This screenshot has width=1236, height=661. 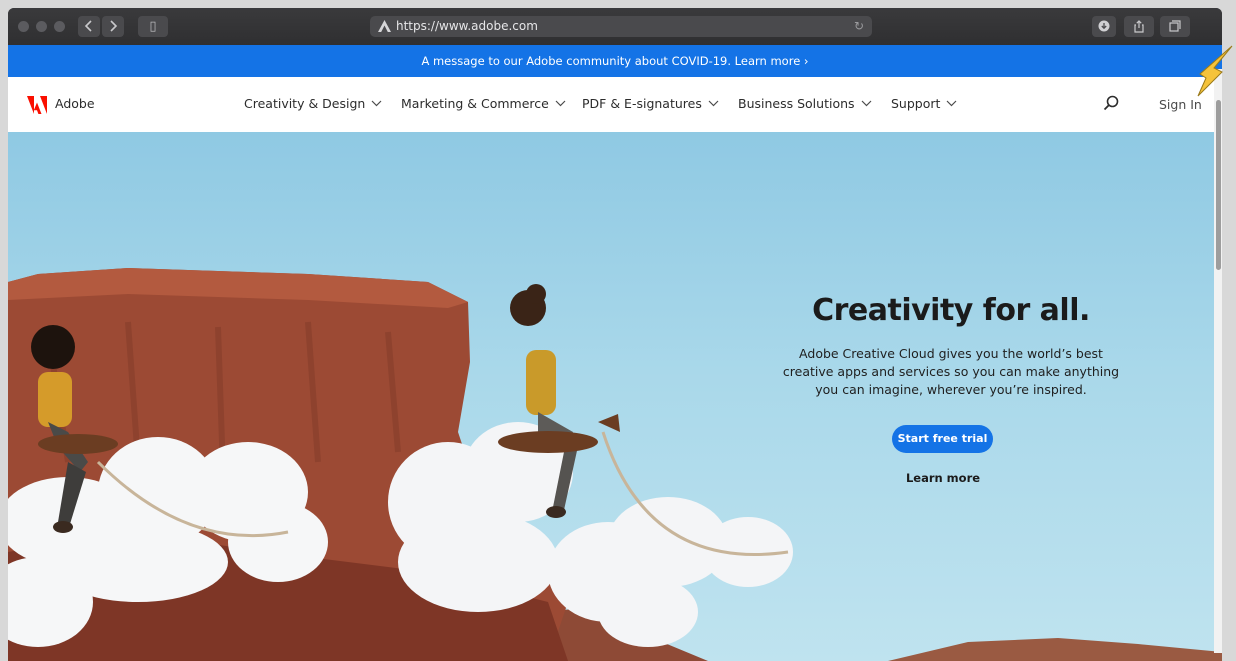 I want to click on address-bar: https://www.adobe.com ↻, so click(x=621, y=26).